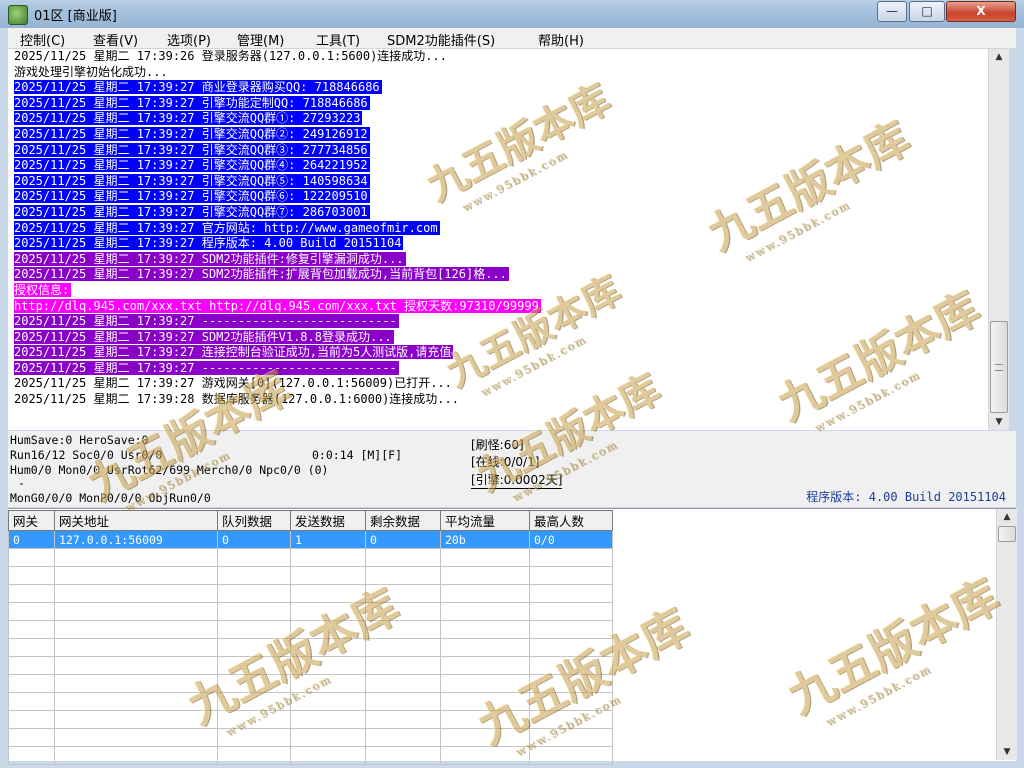 This screenshot has width=1024, height=768. What do you see at coordinates (110, 498) in the screenshot?
I see `status-monsters: MonG0/0/0 MonP0/0/0 ObjRun0/0` at bounding box center [110, 498].